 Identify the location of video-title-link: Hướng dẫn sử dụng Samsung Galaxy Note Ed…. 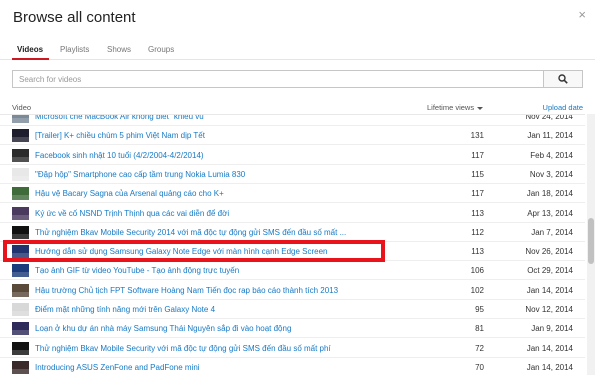
(181, 251).